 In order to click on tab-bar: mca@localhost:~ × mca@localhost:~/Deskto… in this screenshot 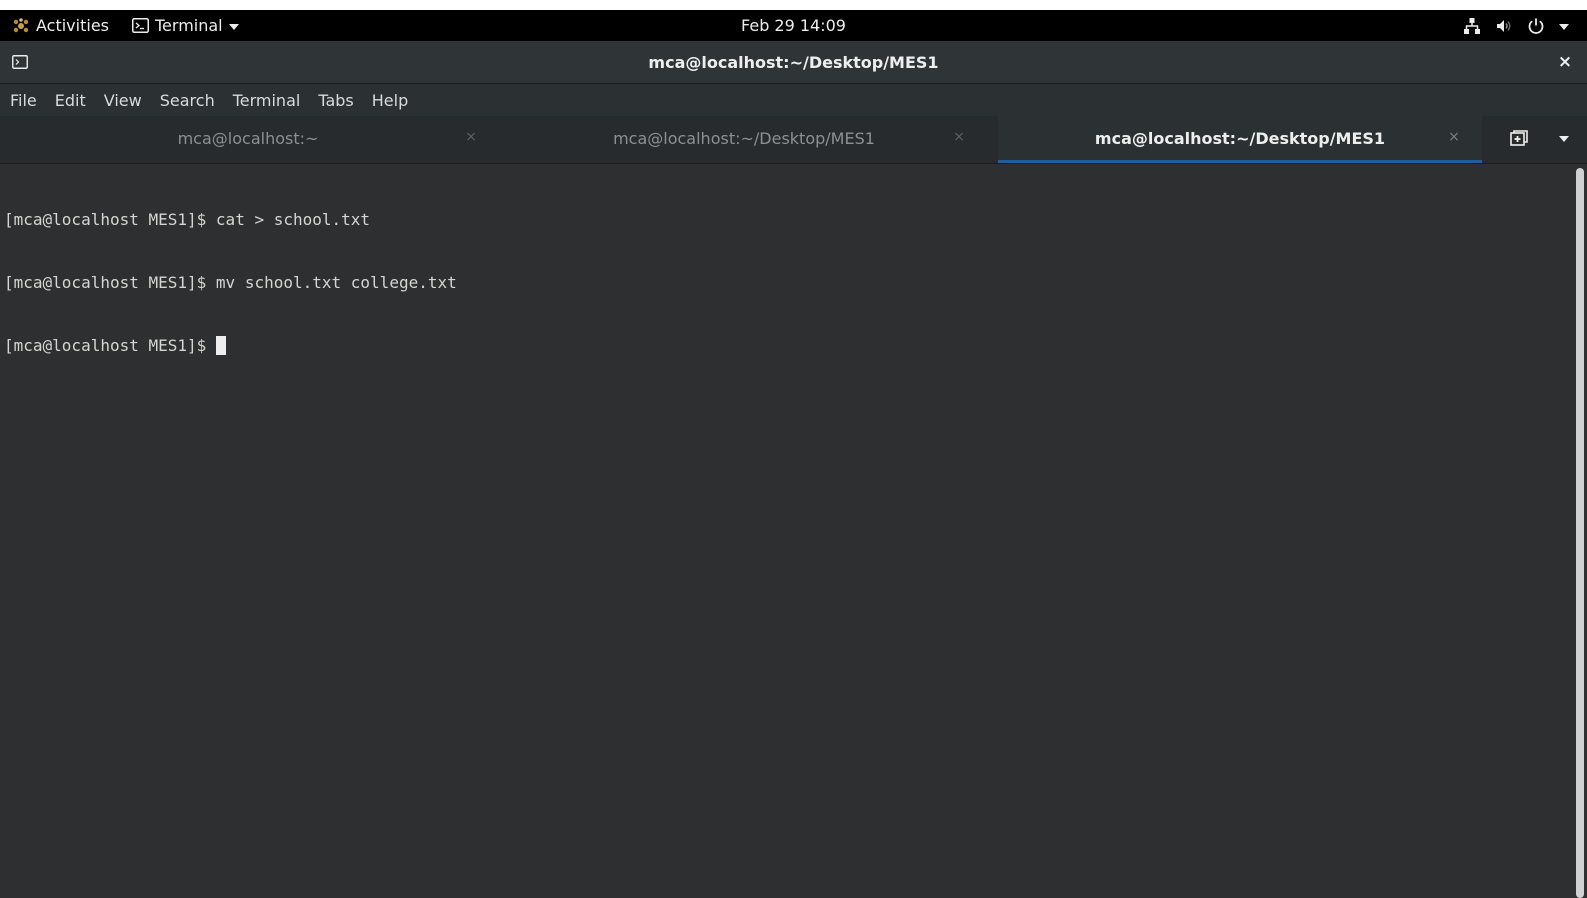, I will do `click(793, 140)`.